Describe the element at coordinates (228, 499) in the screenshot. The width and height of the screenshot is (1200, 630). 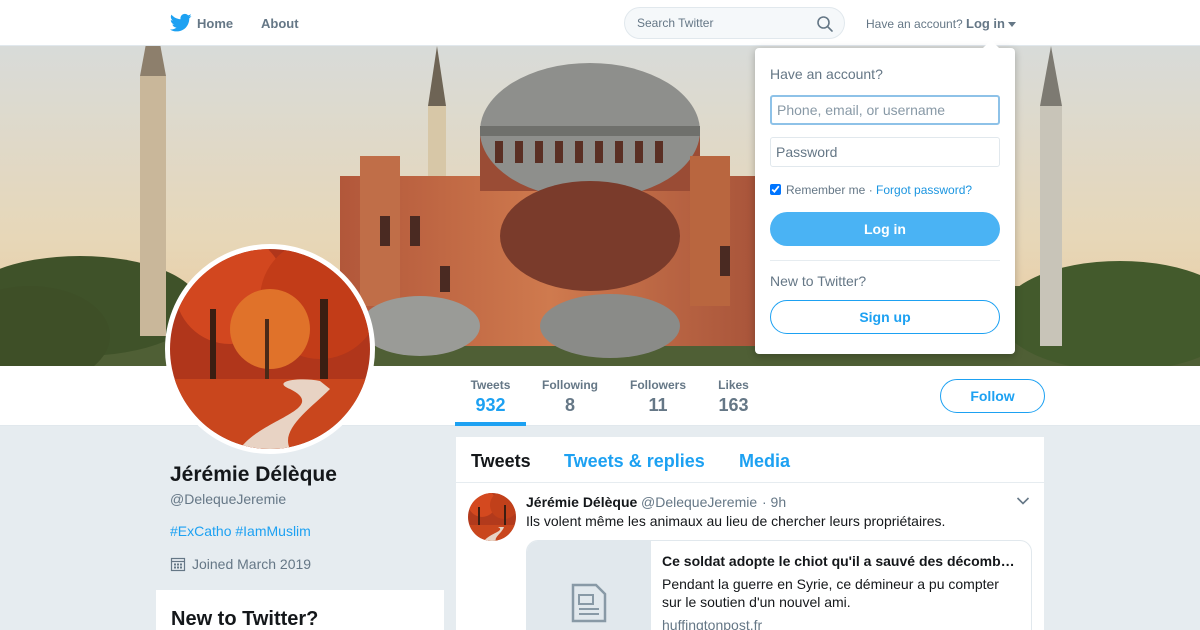
I see `profile-handle: @DelequeJeremie` at that location.